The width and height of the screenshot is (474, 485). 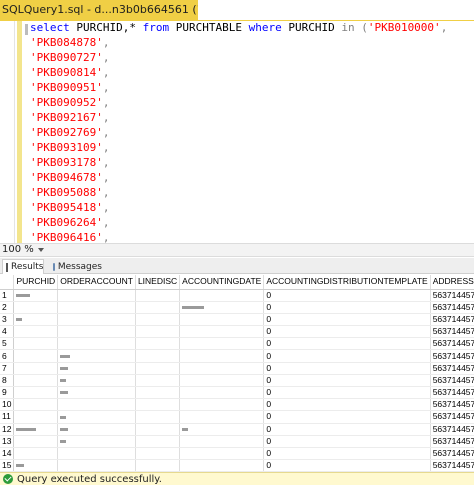 What do you see at coordinates (7, 332) in the screenshot?
I see `row-number: 4` at bounding box center [7, 332].